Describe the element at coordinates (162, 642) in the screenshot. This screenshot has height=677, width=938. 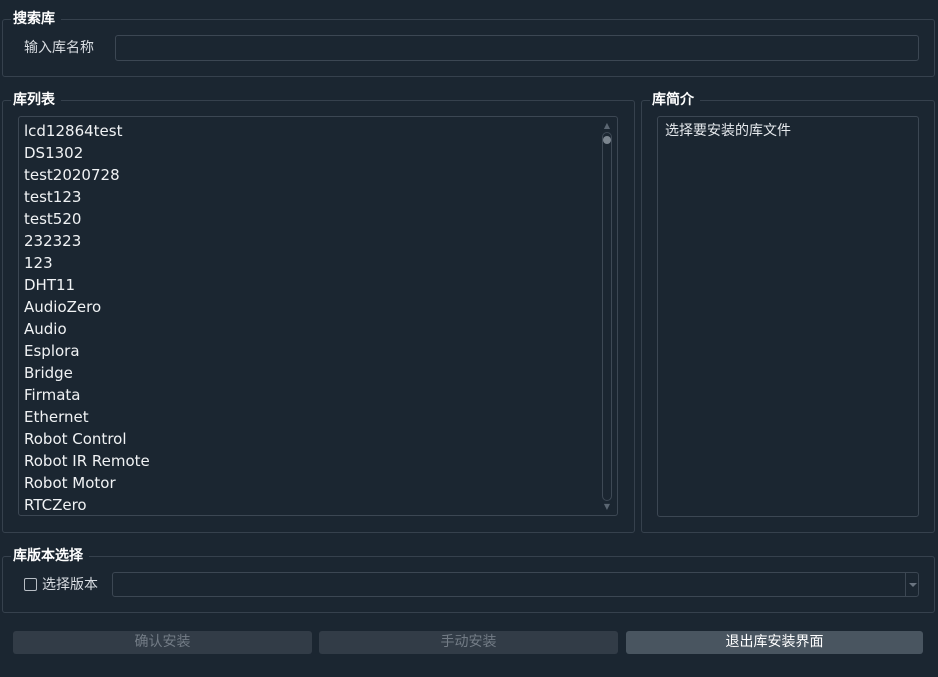
I see `confirm-install-button: 确认安装` at that location.